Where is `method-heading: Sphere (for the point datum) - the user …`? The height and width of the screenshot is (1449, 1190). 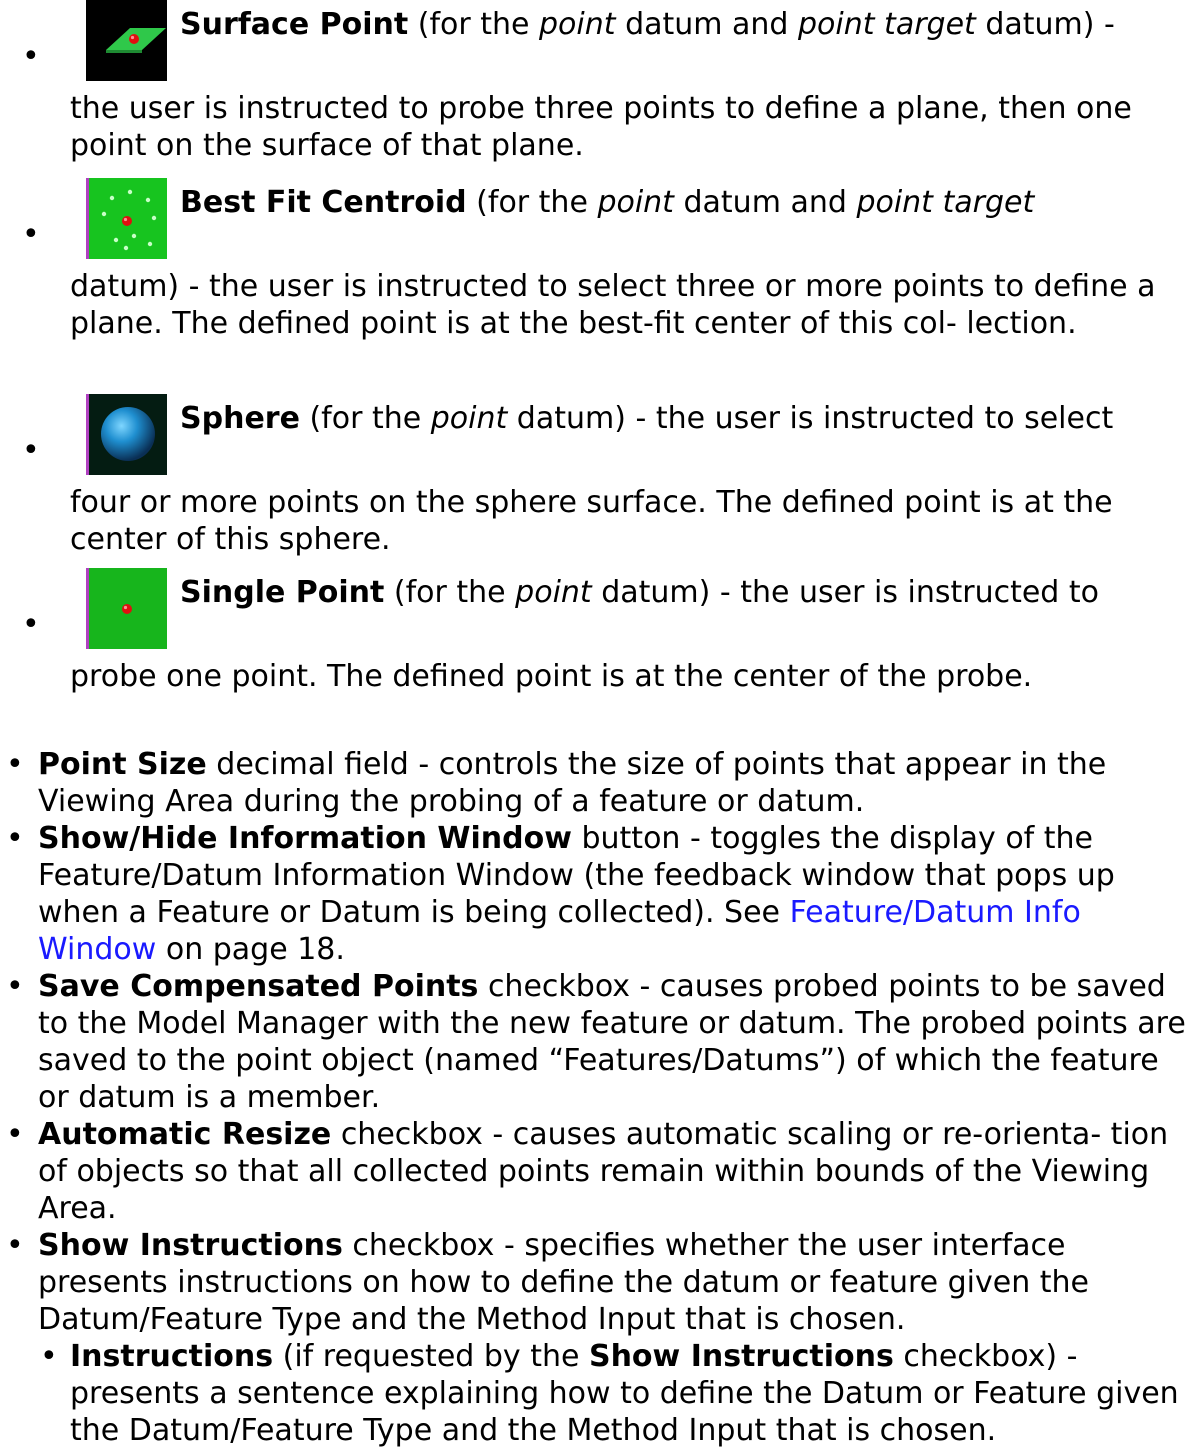 method-heading: Sphere (for the point datum) - the user … is located at coordinates (646, 418).